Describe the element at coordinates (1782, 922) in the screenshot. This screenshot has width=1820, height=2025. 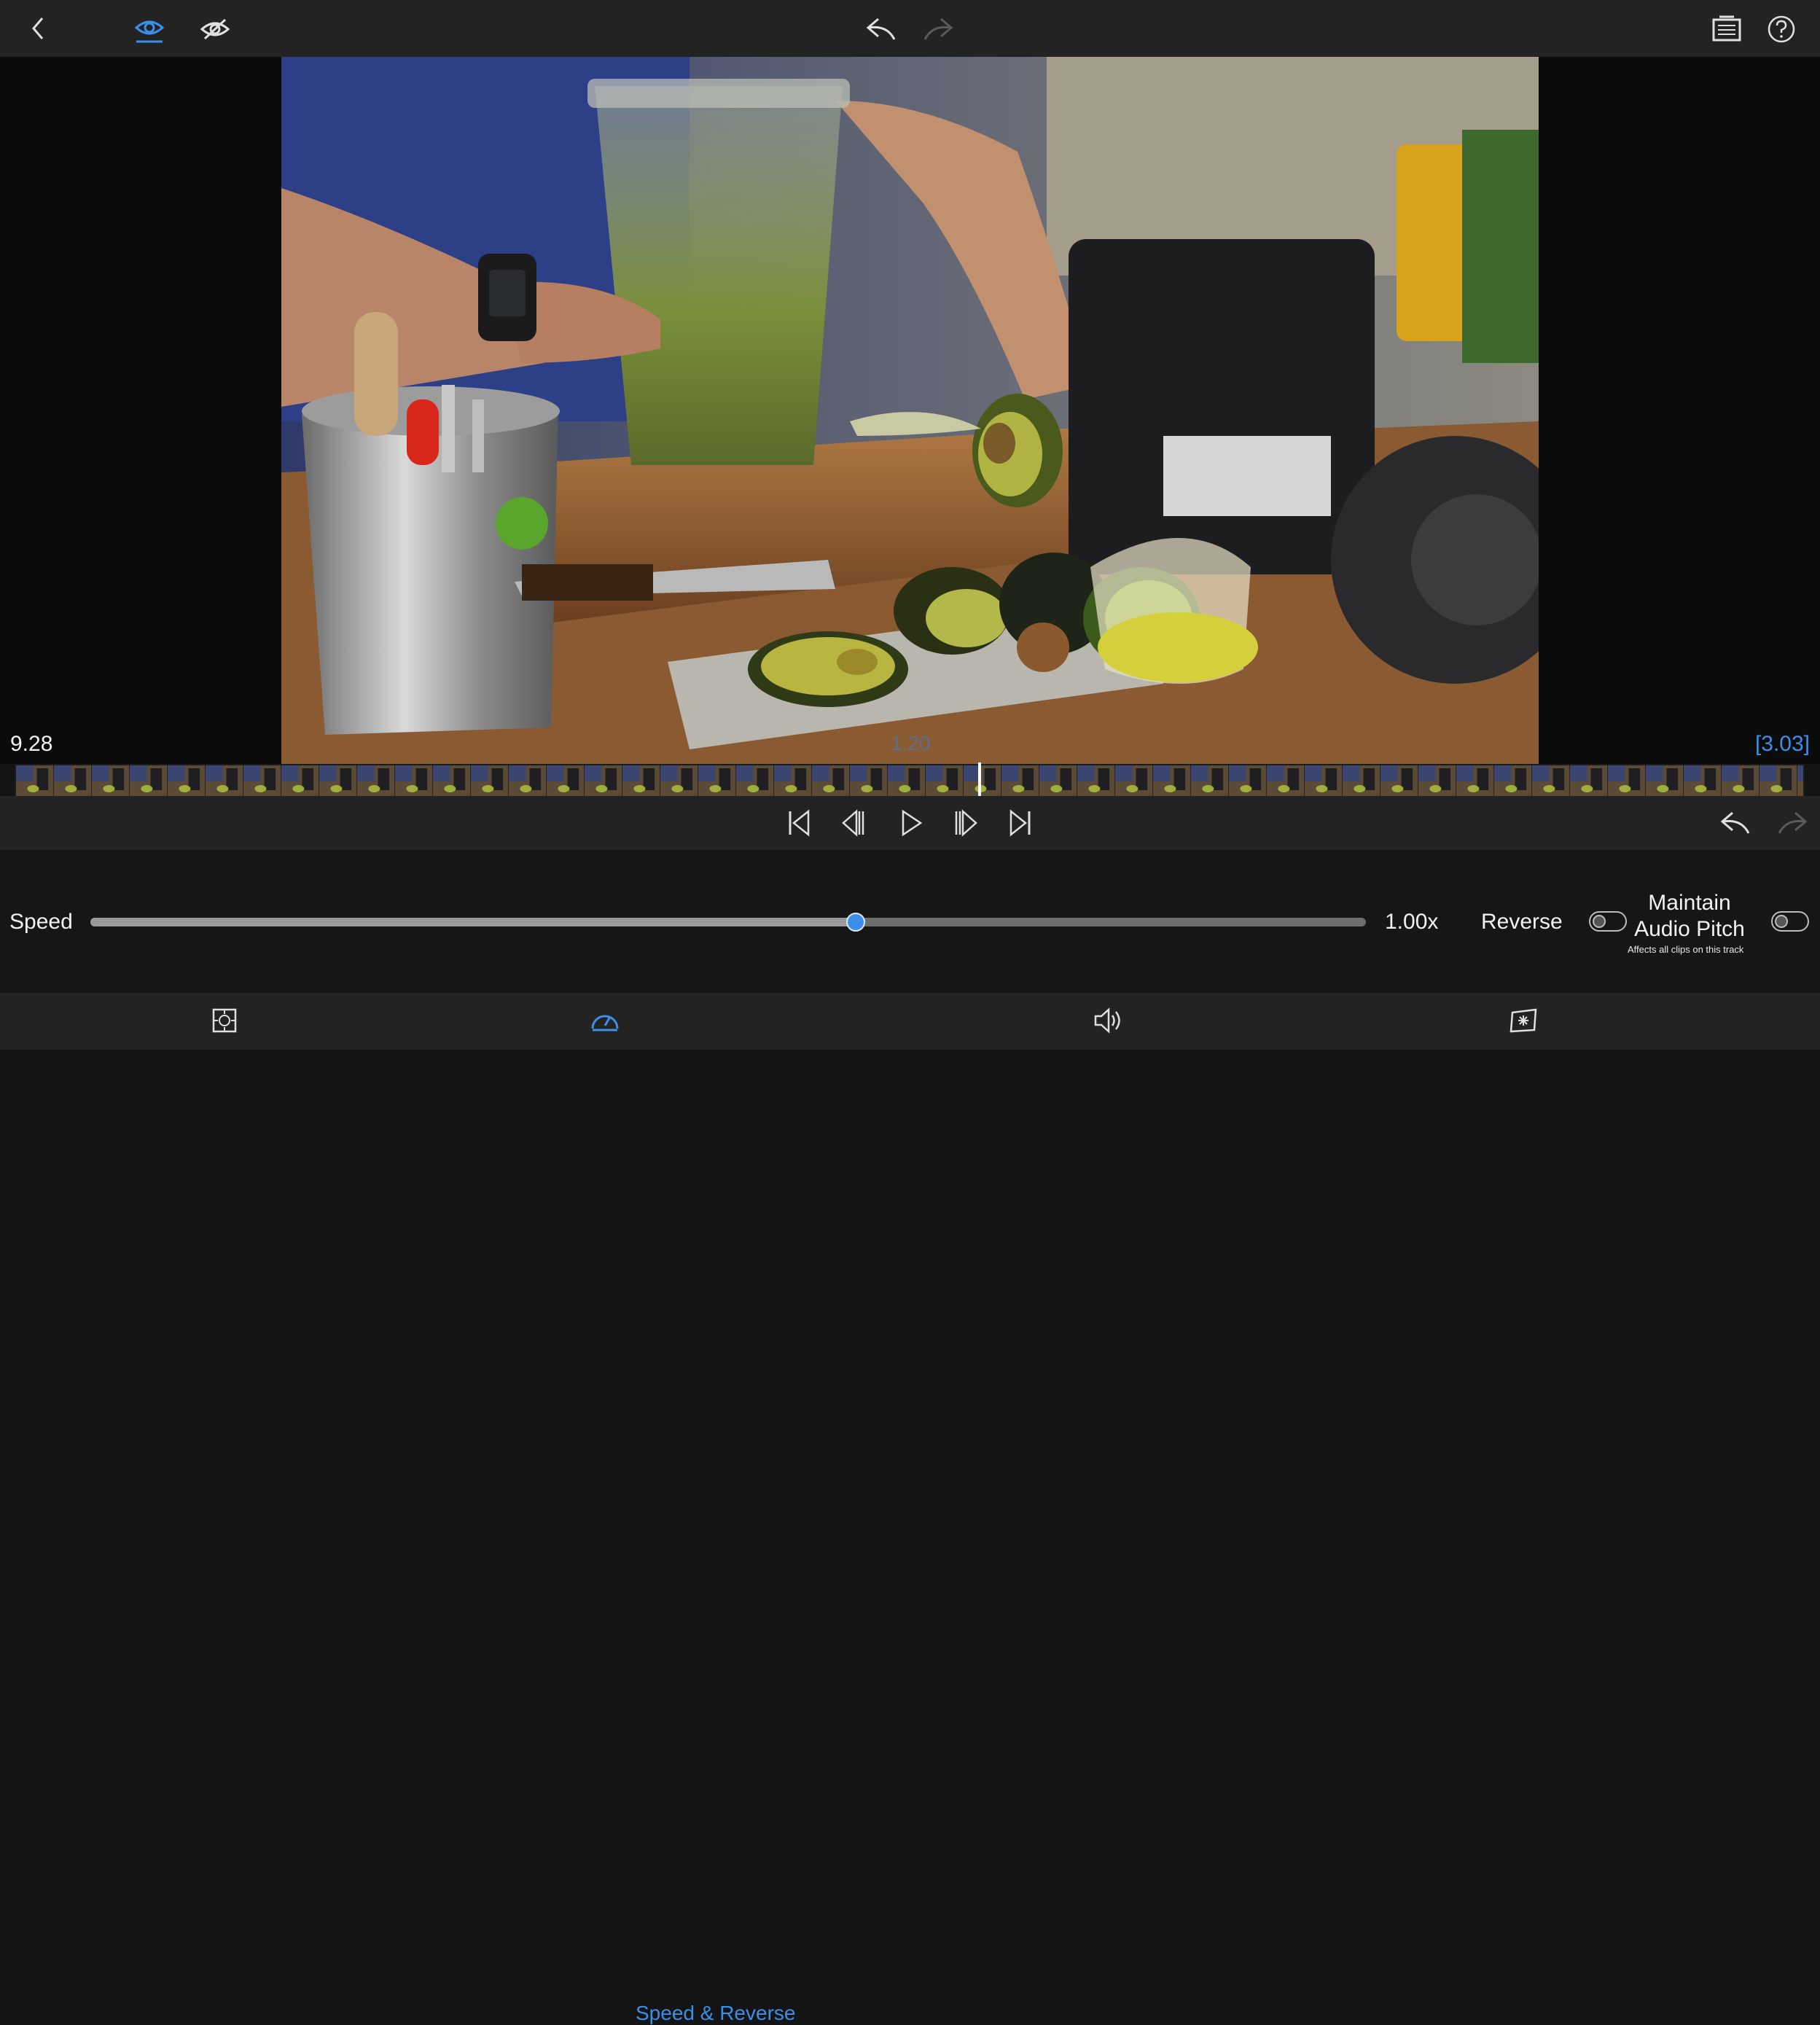
I see `maintain-pitch-toggle-knob` at that location.